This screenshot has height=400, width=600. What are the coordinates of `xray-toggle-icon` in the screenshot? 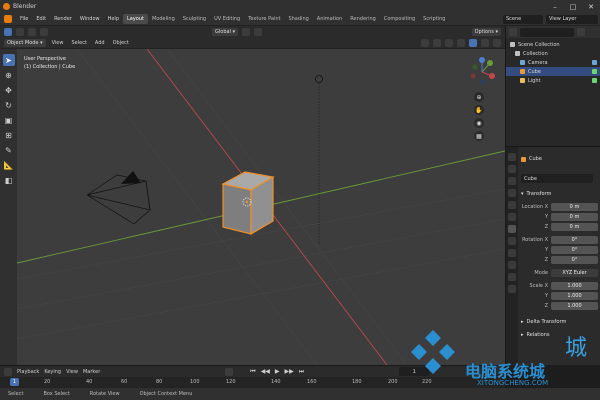 It's located at (461, 43).